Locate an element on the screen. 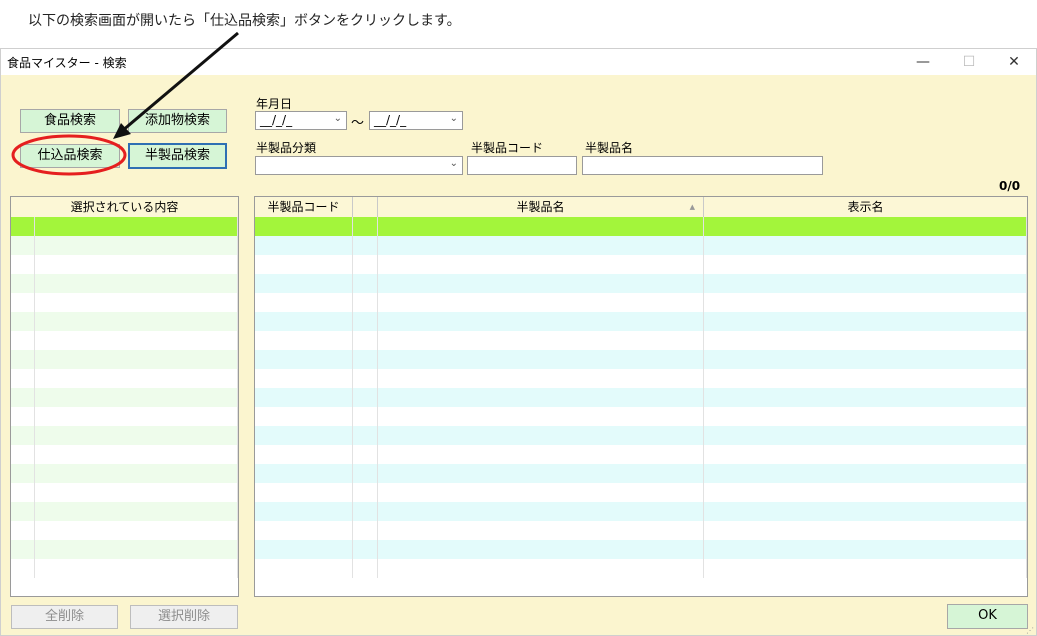  annotation-overlay is located at coordinates (125, 103).